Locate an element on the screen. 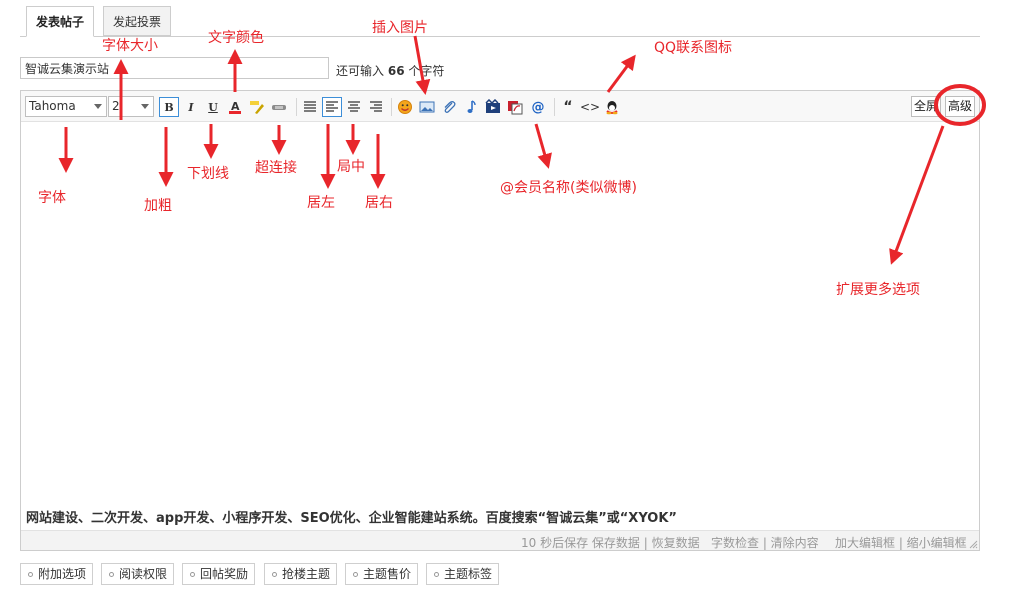 This screenshot has height=592, width=1017. annotation-font-size: 字体大小 is located at coordinates (130, 46).